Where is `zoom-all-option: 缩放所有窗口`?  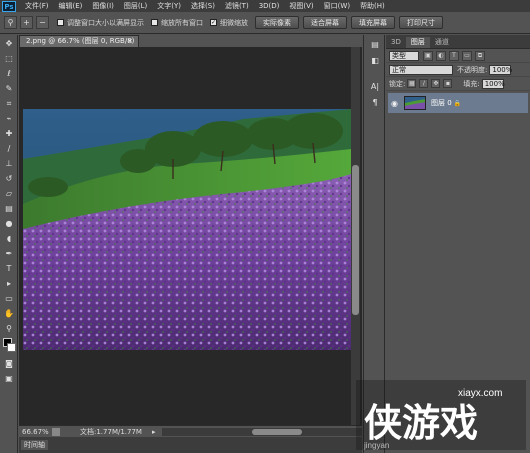
zoom-all-option: 缩放所有窗口 is located at coordinates (177, 23).